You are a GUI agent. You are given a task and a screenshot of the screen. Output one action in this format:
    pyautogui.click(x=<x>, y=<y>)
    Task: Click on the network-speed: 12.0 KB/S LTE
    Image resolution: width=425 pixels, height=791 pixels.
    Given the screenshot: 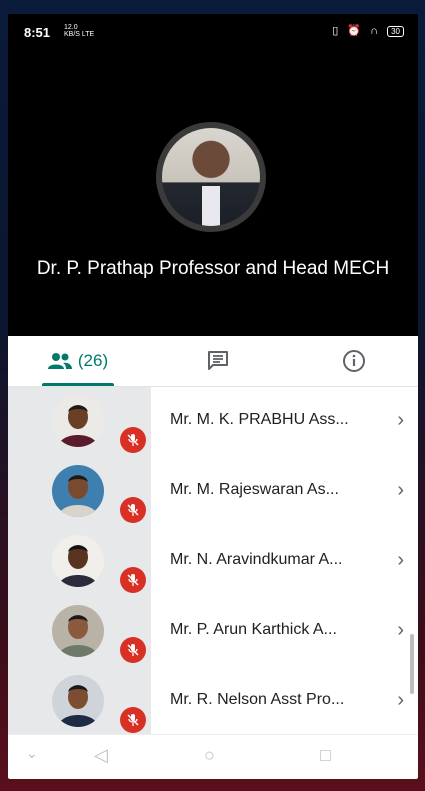 What is the action you would take?
    pyautogui.click(x=79, y=31)
    